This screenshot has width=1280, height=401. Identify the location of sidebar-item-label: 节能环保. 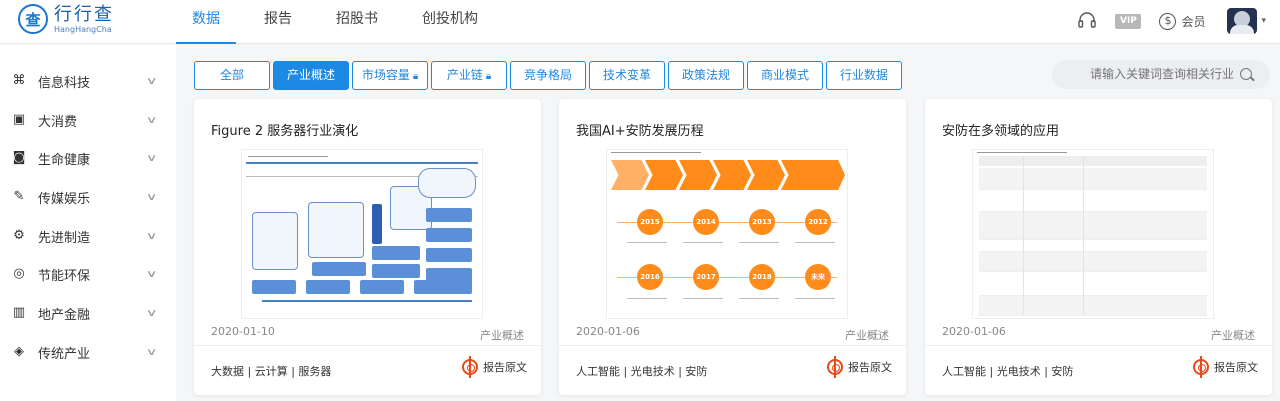
(64, 276).